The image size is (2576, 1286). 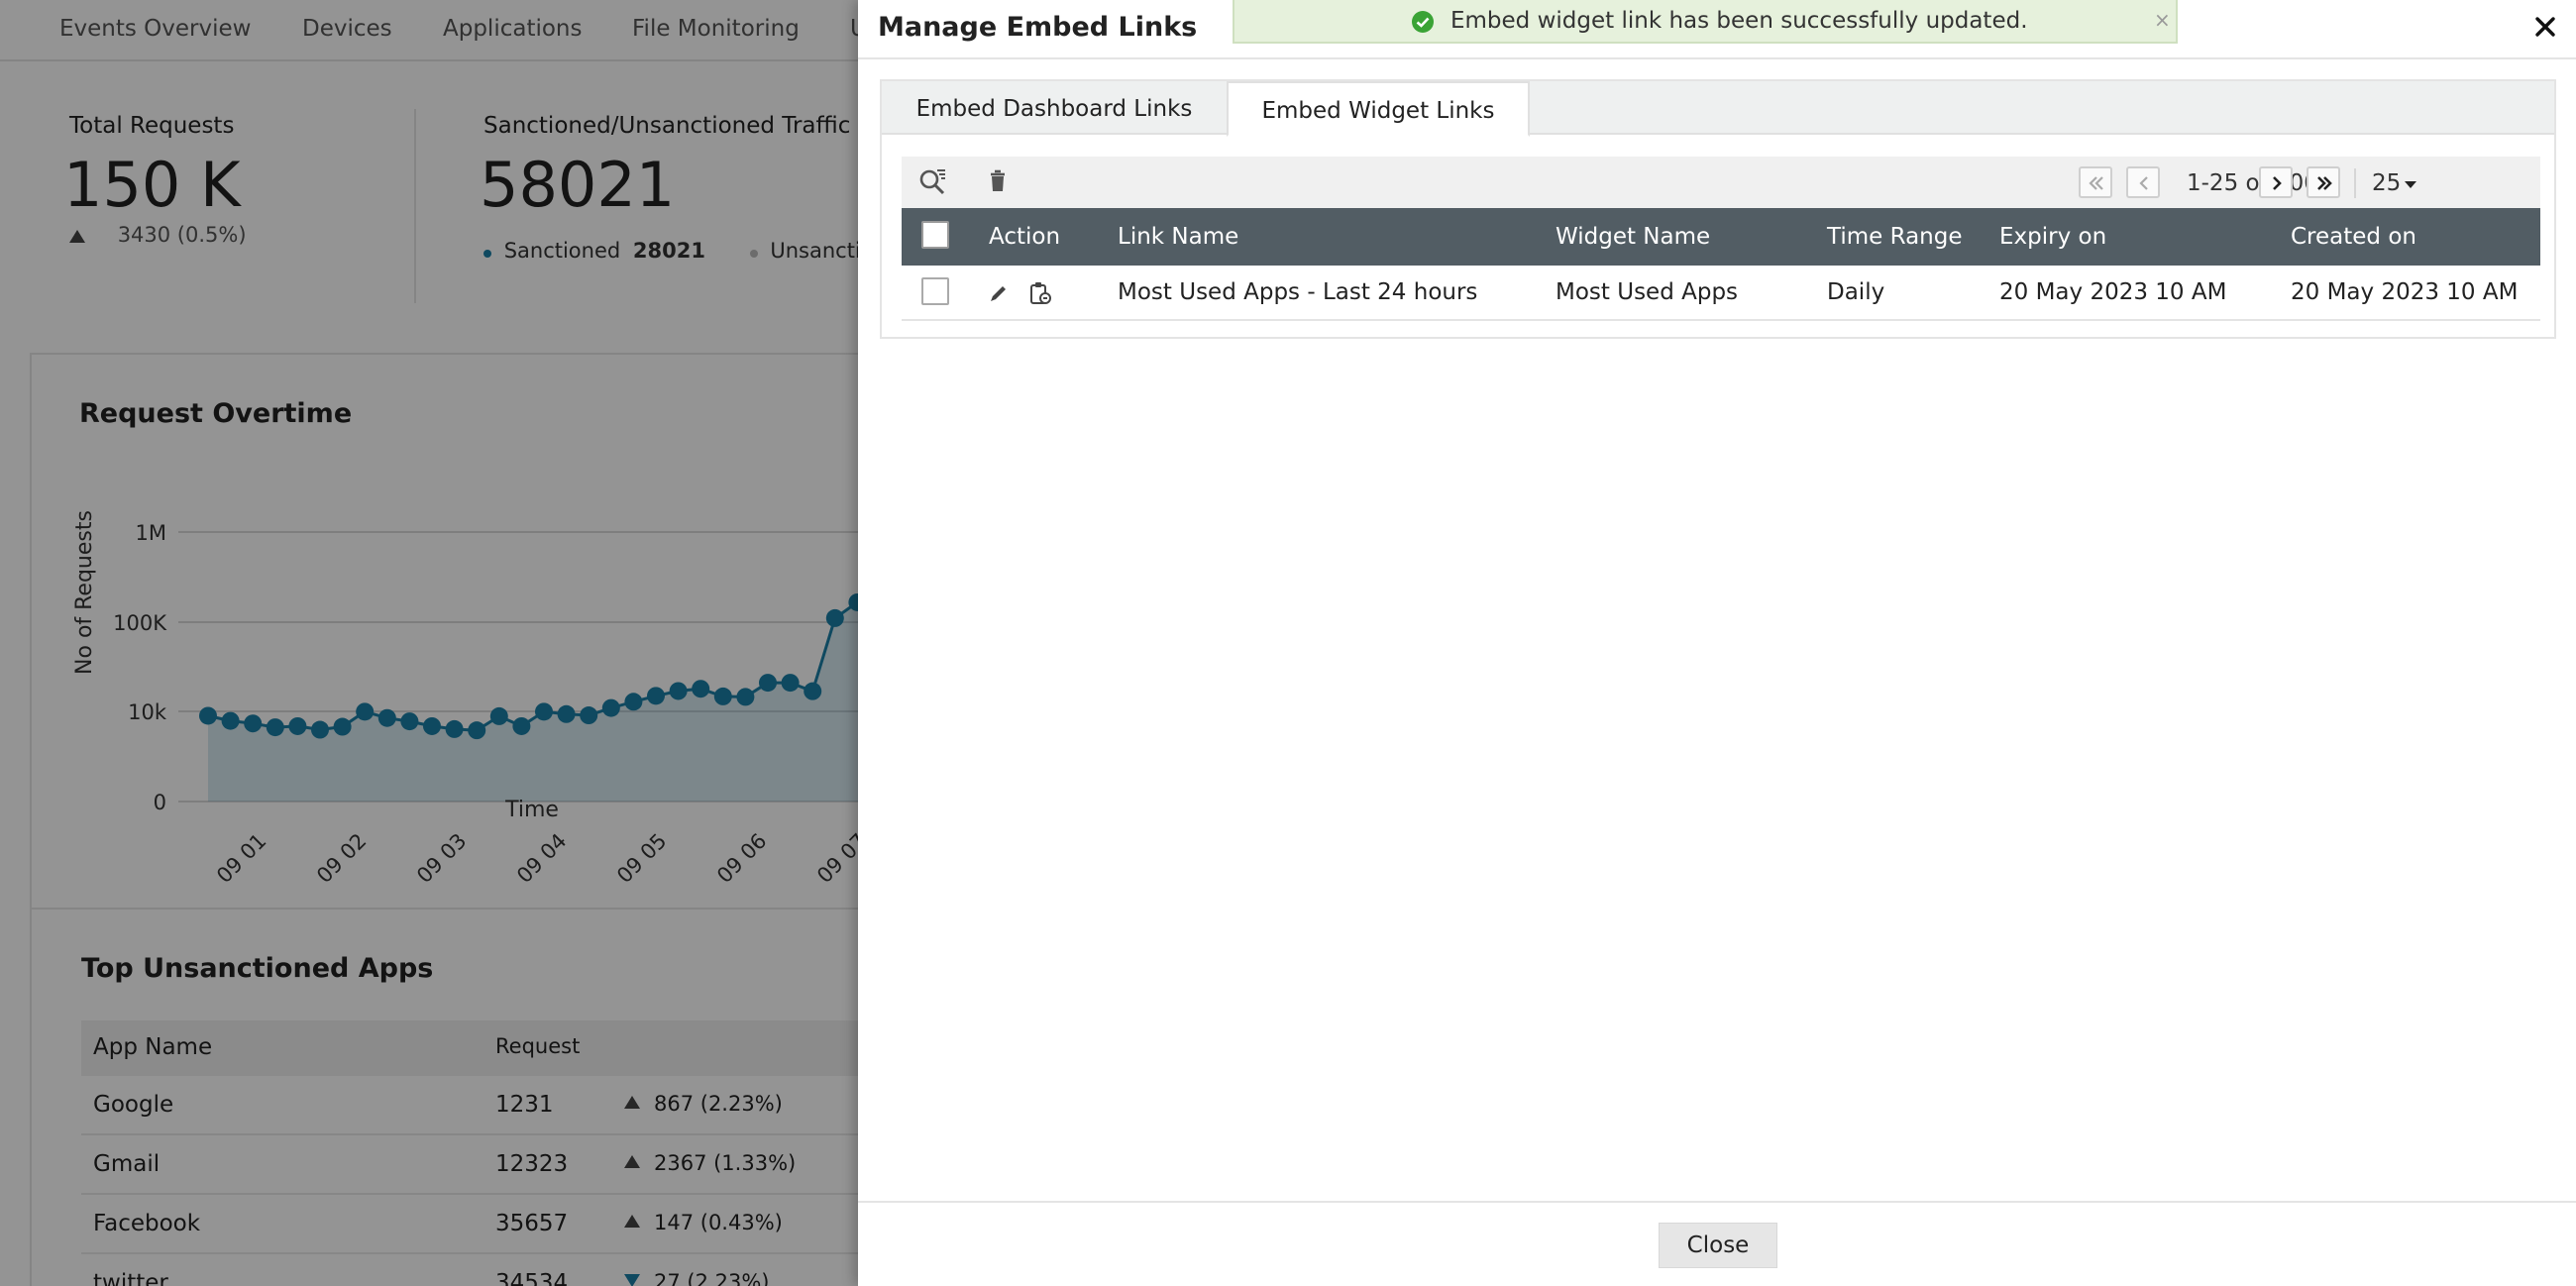 I want to click on edit-icon, so click(x=999, y=293).